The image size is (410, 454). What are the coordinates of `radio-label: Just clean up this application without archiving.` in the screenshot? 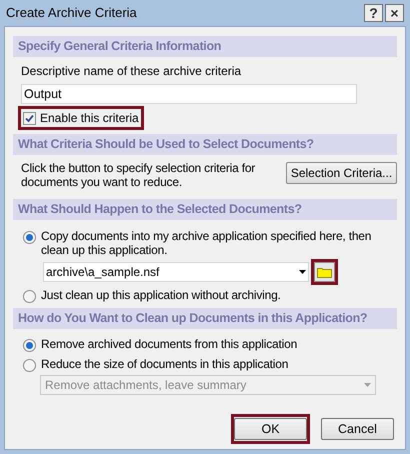 It's located at (161, 295).